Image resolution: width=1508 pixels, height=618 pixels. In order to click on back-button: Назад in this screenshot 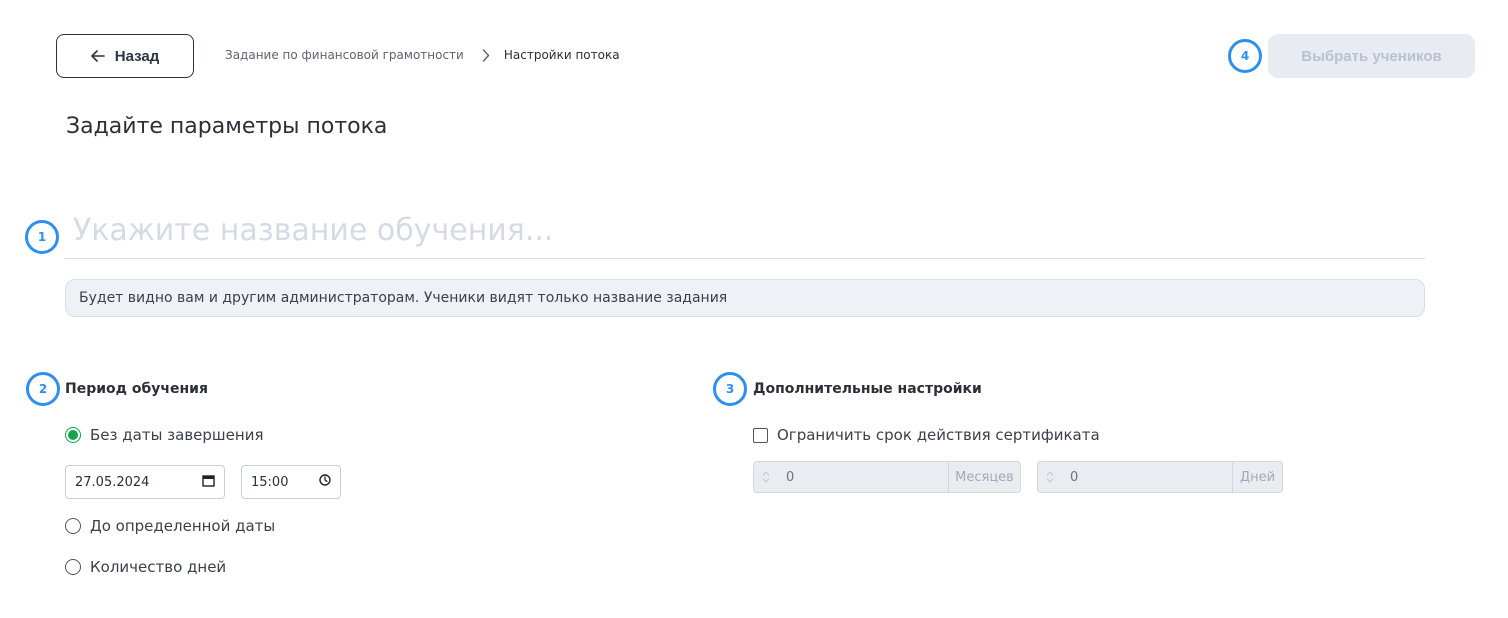, I will do `click(125, 56)`.